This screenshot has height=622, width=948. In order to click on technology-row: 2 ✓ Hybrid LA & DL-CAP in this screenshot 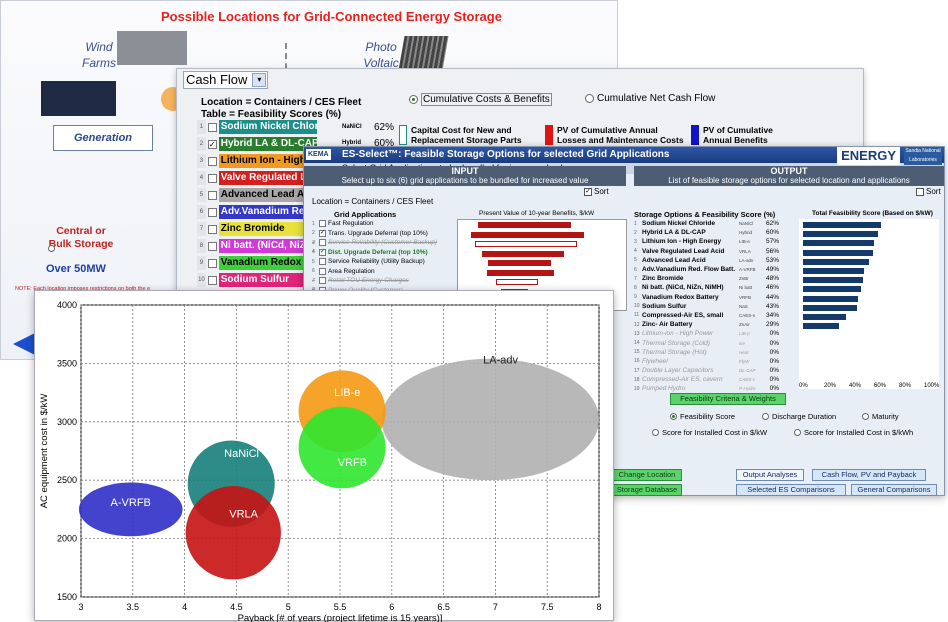, I will do `click(257, 144)`.